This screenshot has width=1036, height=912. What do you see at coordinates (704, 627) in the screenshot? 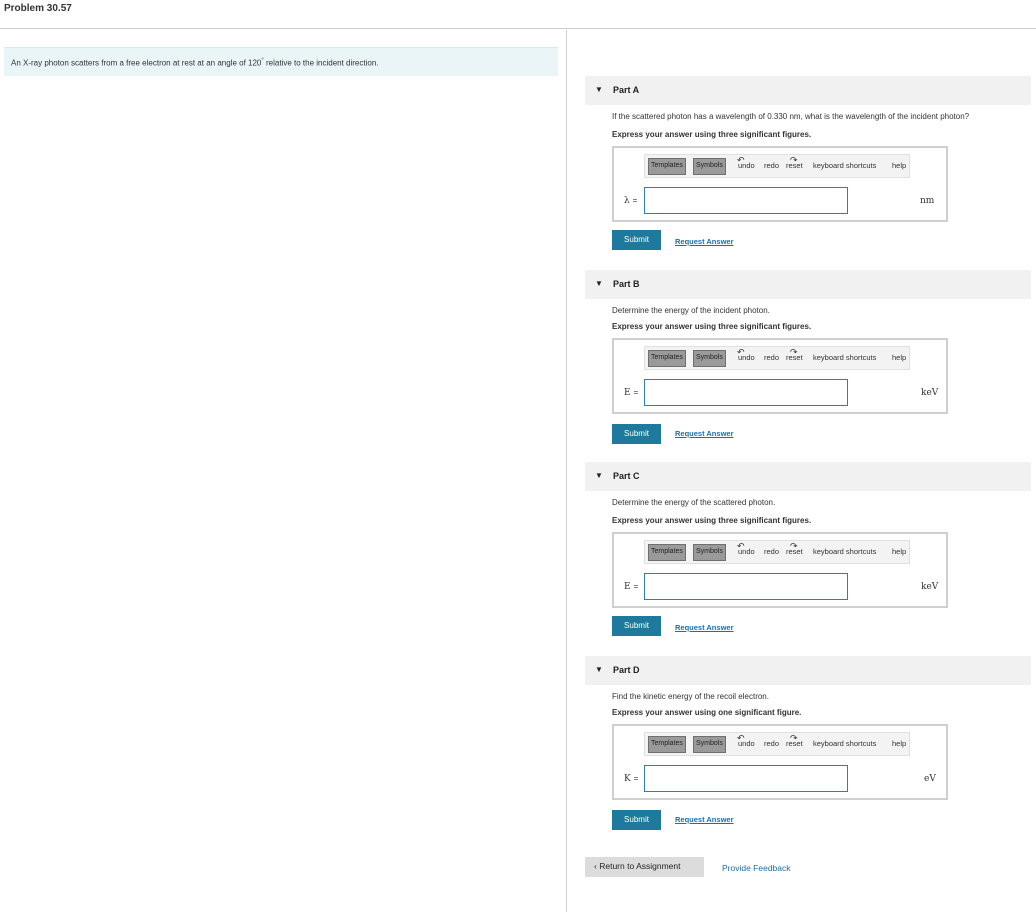
I see `part-c-request-answer-link: Request Answer` at bounding box center [704, 627].